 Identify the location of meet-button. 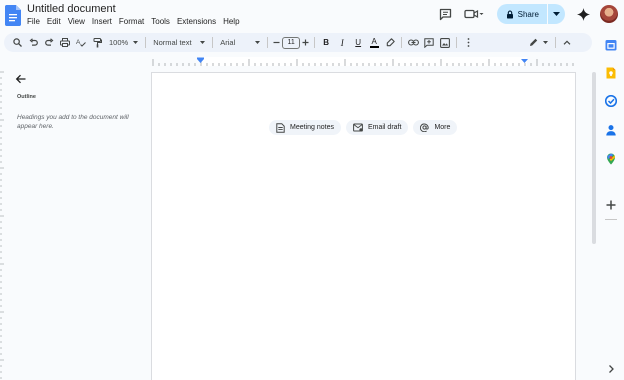
(474, 14).